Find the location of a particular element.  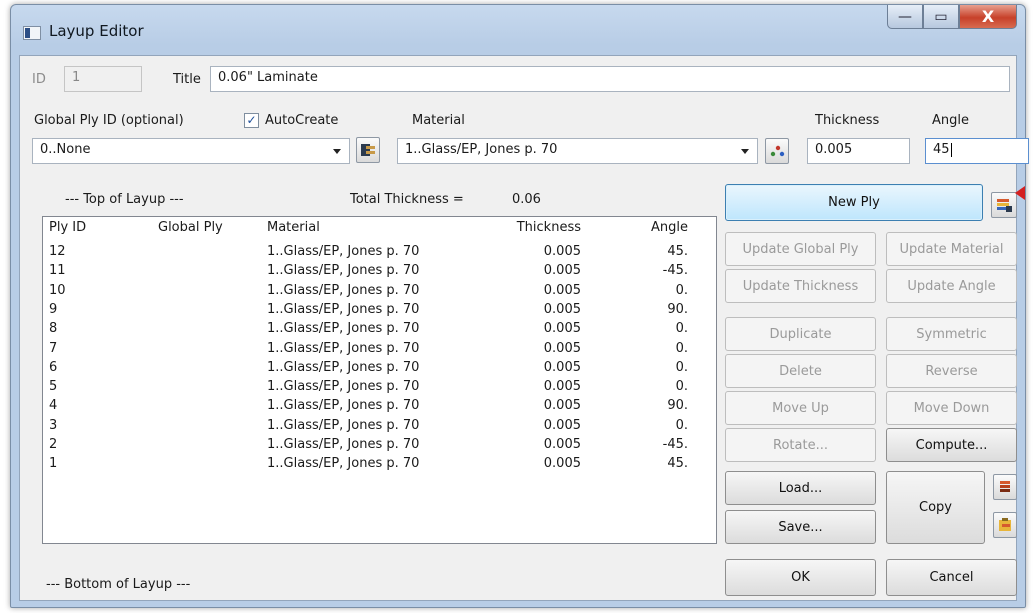

move-up-button: Move Up is located at coordinates (800, 408).